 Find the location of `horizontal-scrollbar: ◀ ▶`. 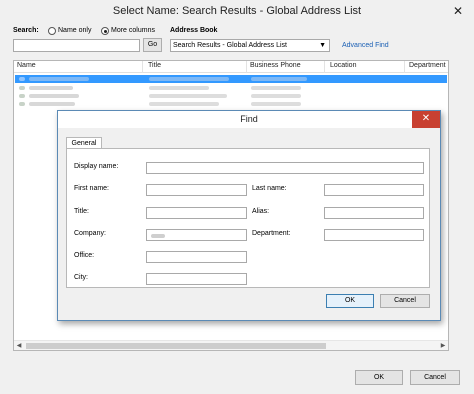

horizontal-scrollbar: ◀ ▶ is located at coordinates (231, 345).